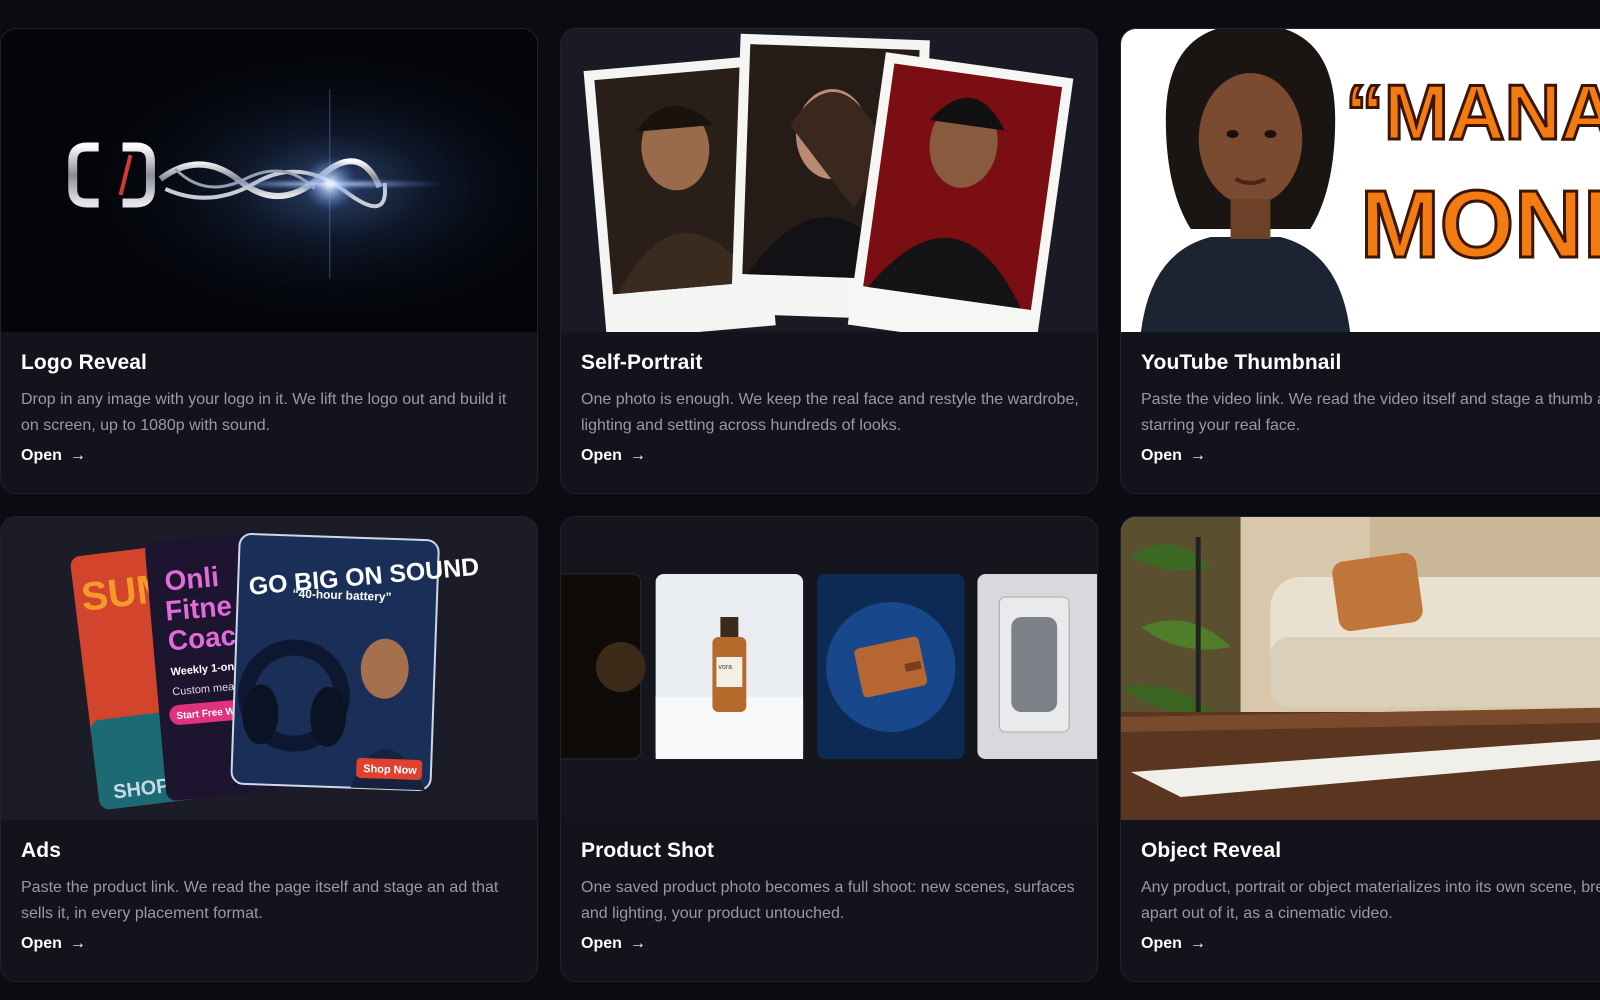  Describe the element at coordinates (829, 668) in the screenshot. I see `product-shot-preview: vora` at that location.